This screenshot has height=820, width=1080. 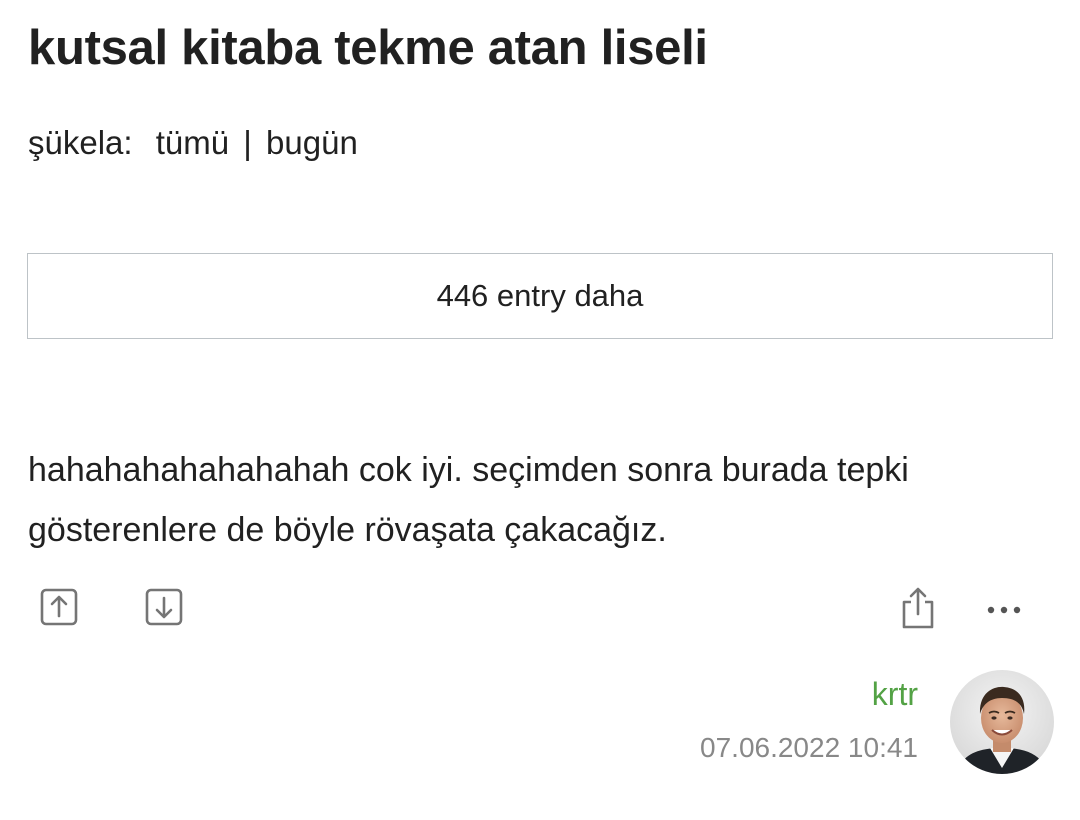 What do you see at coordinates (809, 748) in the screenshot?
I see `entry-date-link: 07.06.2022 10:41` at bounding box center [809, 748].